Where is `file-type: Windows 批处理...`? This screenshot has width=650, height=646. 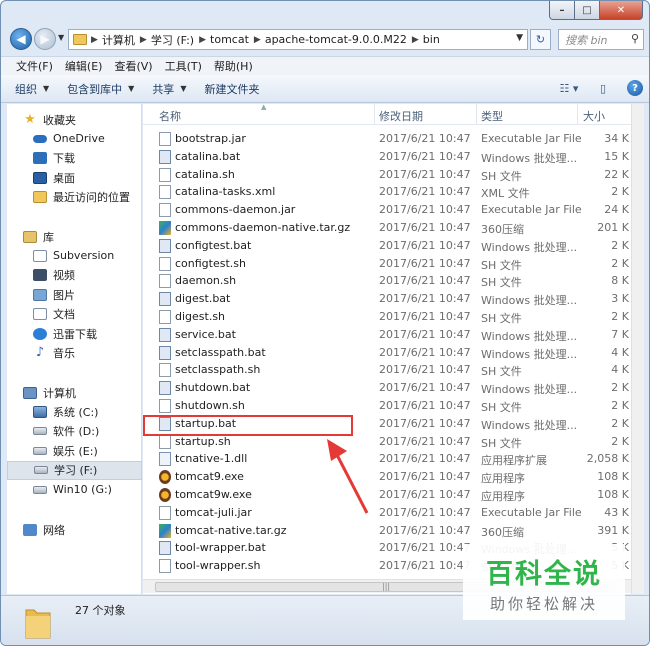 file-type: Windows 批处理... is located at coordinates (529, 158).